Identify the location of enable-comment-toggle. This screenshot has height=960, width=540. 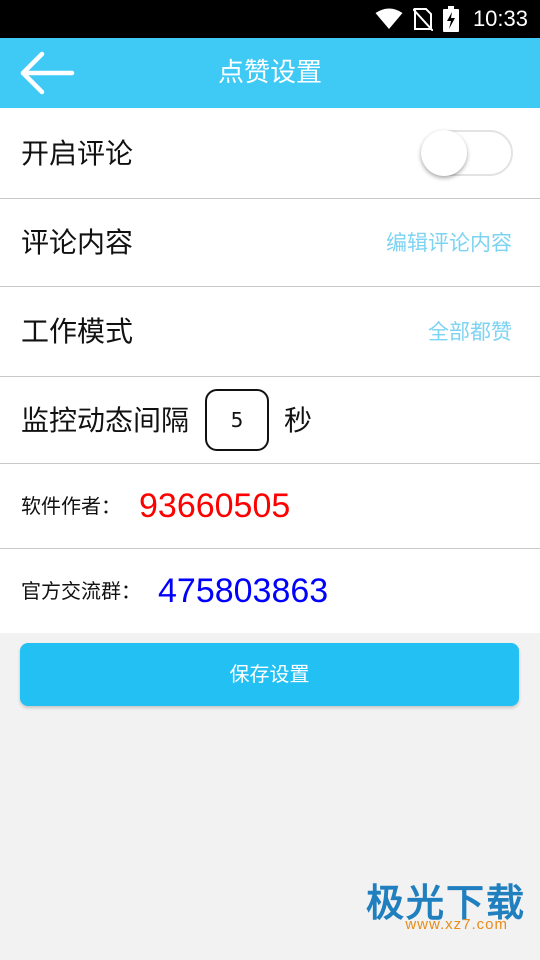
(467, 153).